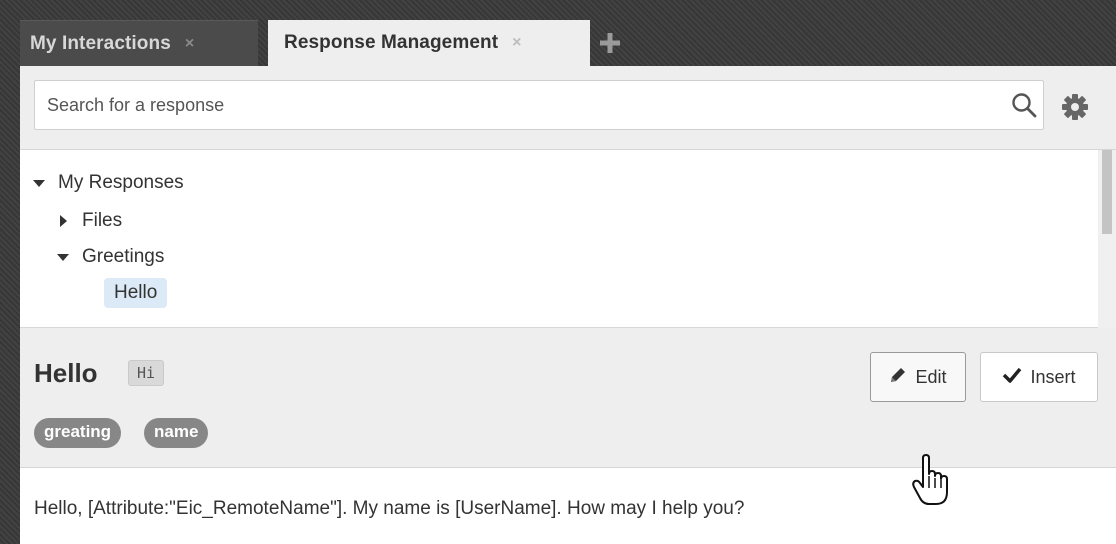 The height and width of the screenshot is (544, 1116). I want to click on insert-button: Insert, so click(1039, 377).